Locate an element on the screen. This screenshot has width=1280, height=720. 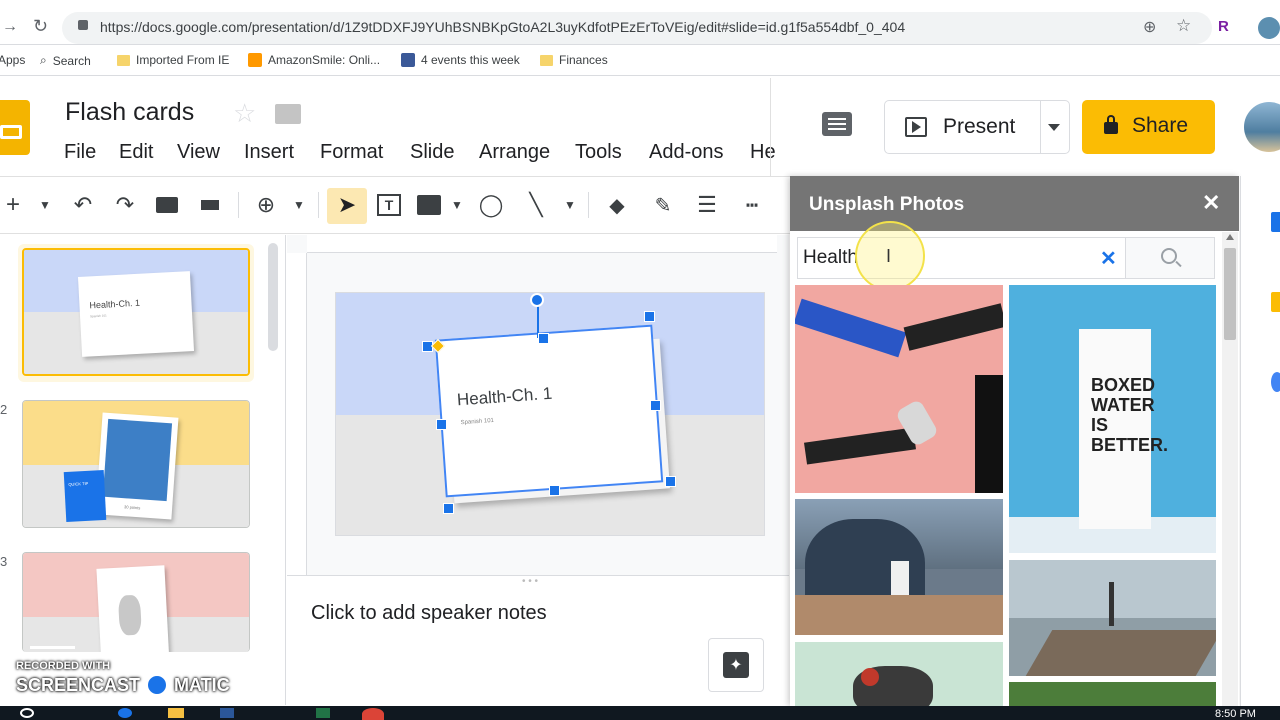
thumb-pineapple-card is located at coordinates (133, 608).